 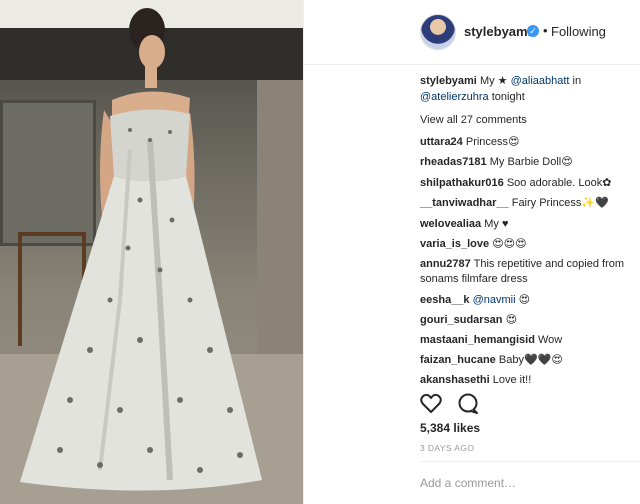 I want to click on verified-badge-icon: ✓, so click(x=533, y=31).